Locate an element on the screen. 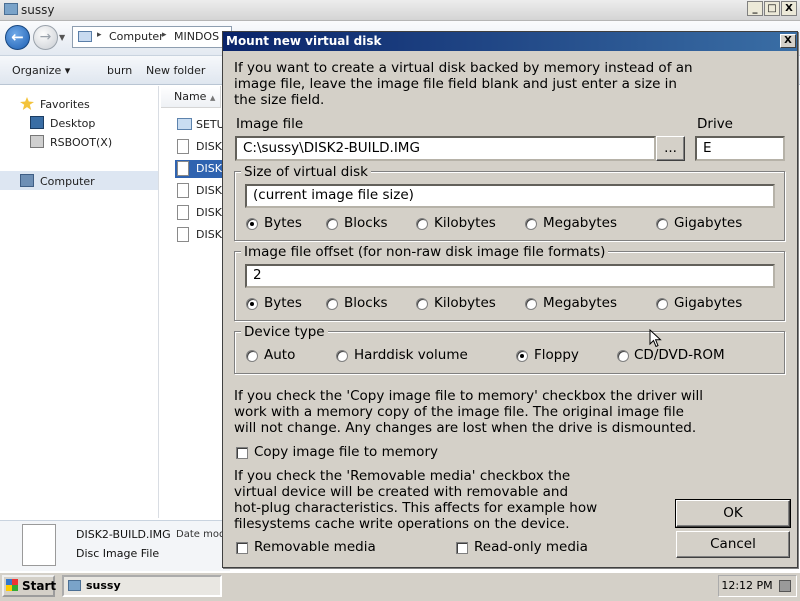 This screenshot has height=601, width=800. offset-unit-blocks-radio is located at coordinates (332, 304).